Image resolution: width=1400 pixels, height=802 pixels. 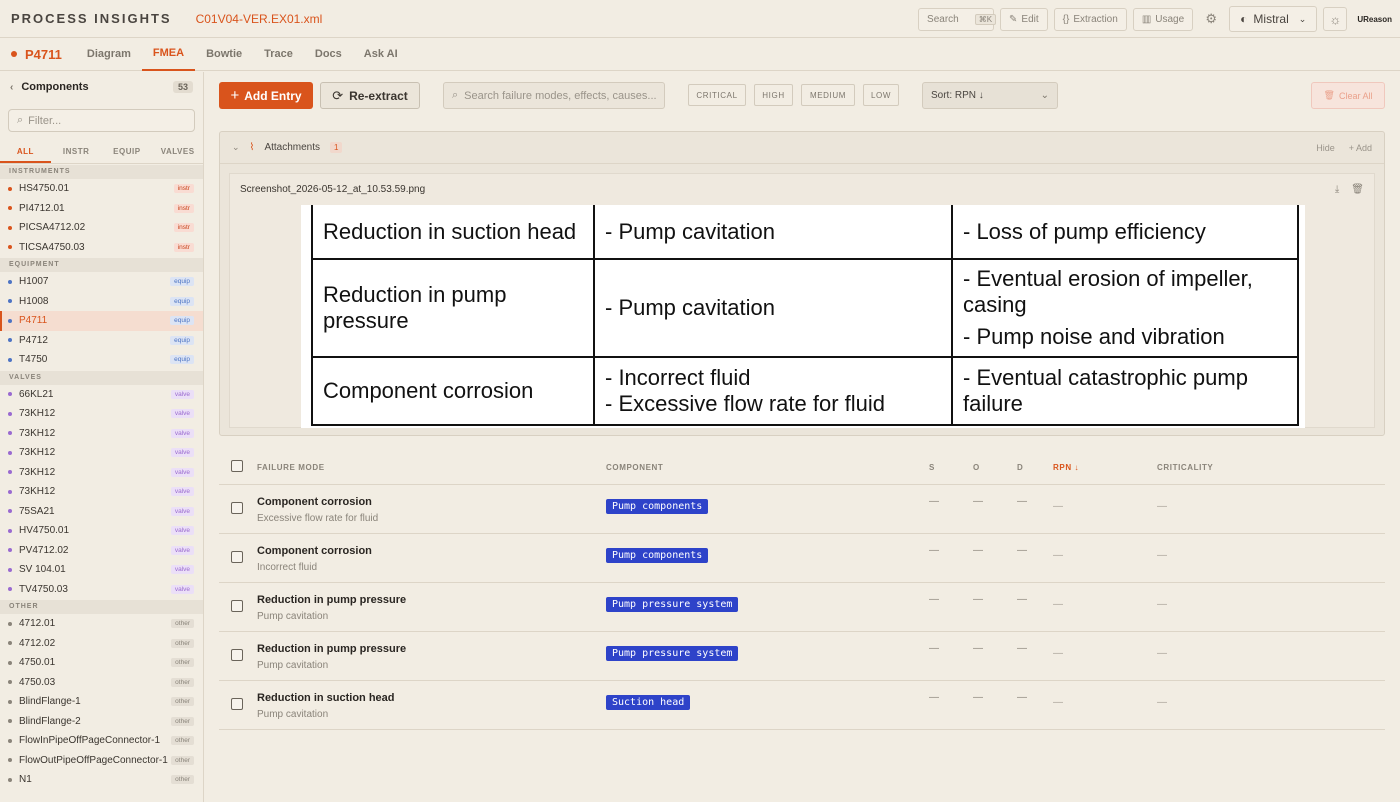 What do you see at coordinates (11, 87) in the screenshot?
I see `chevron-left-icon: ‹` at bounding box center [11, 87].